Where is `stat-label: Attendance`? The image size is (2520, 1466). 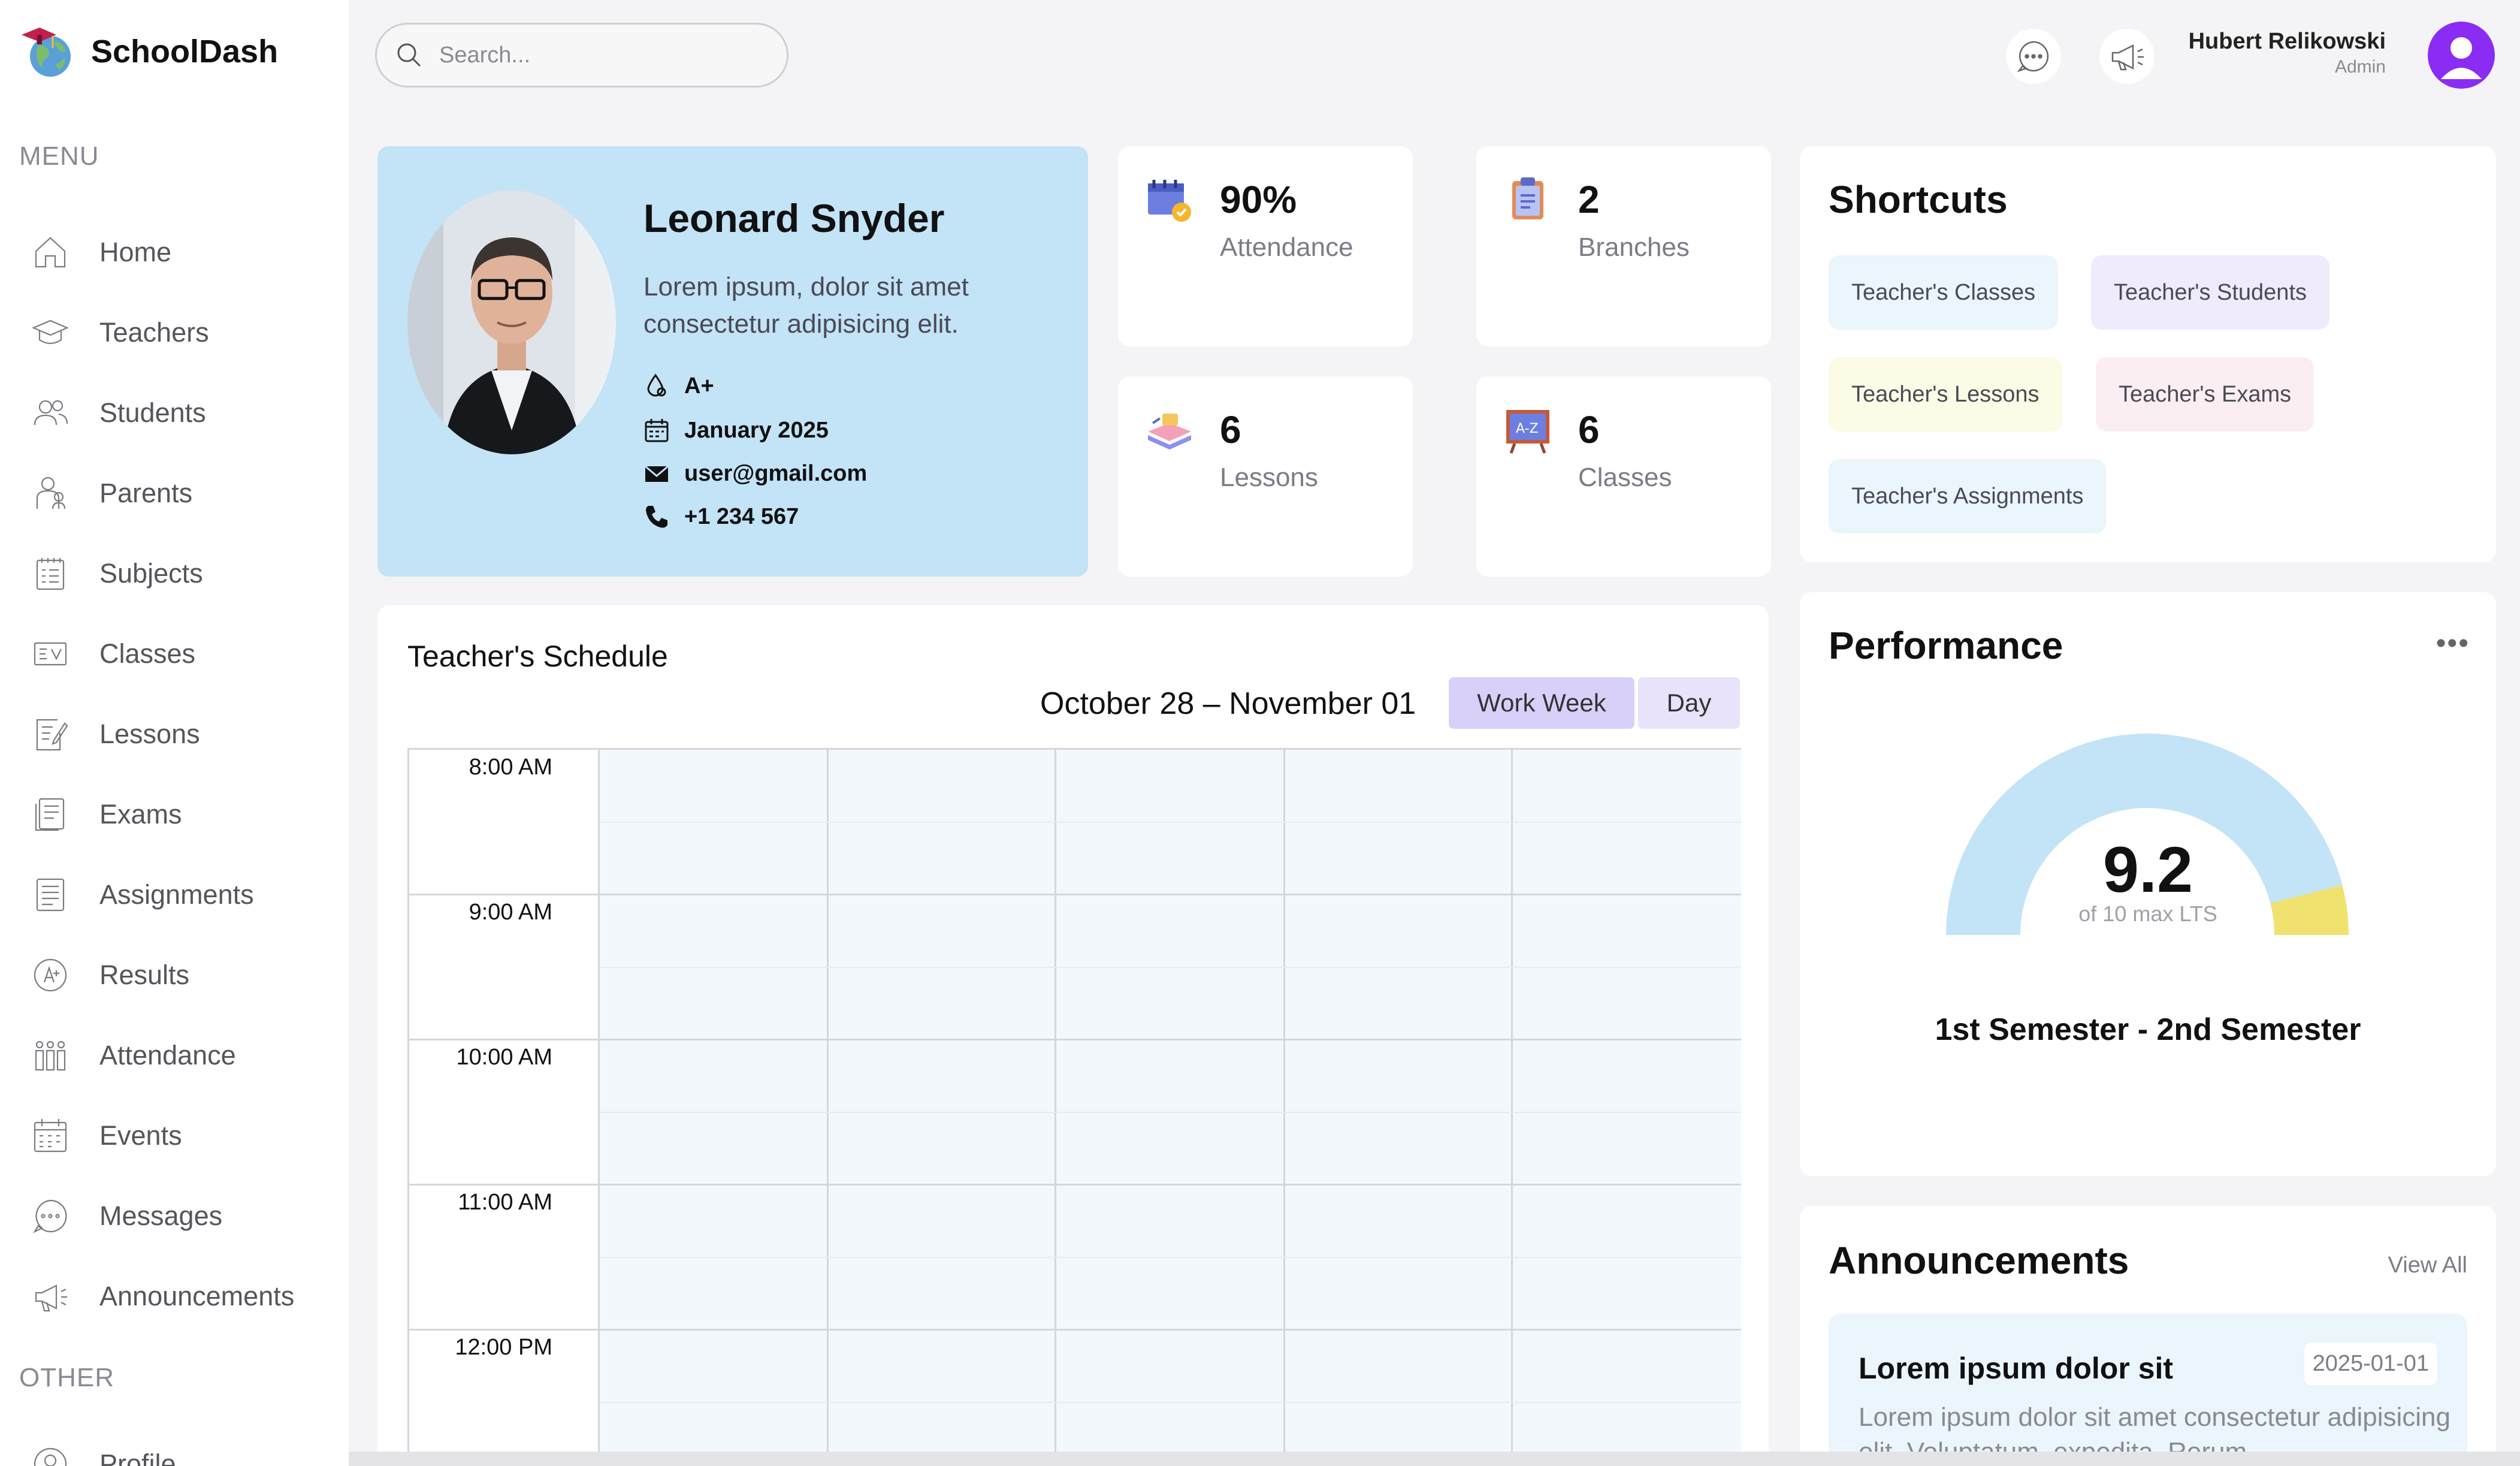 stat-label: Attendance is located at coordinates (1287, 247).